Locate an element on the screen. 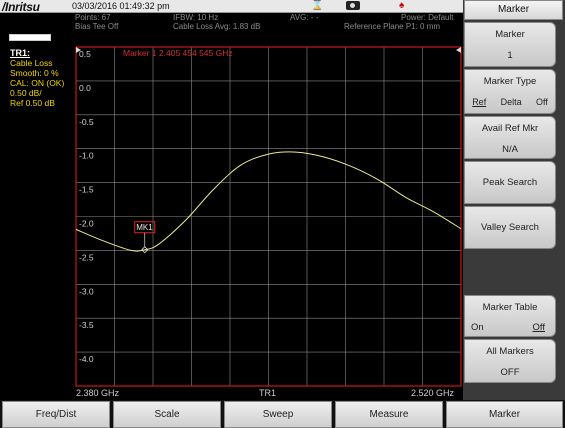 This screenshot has width=565, height=428. y-tick-label: -2.5 is located at coordinates (86, 257).